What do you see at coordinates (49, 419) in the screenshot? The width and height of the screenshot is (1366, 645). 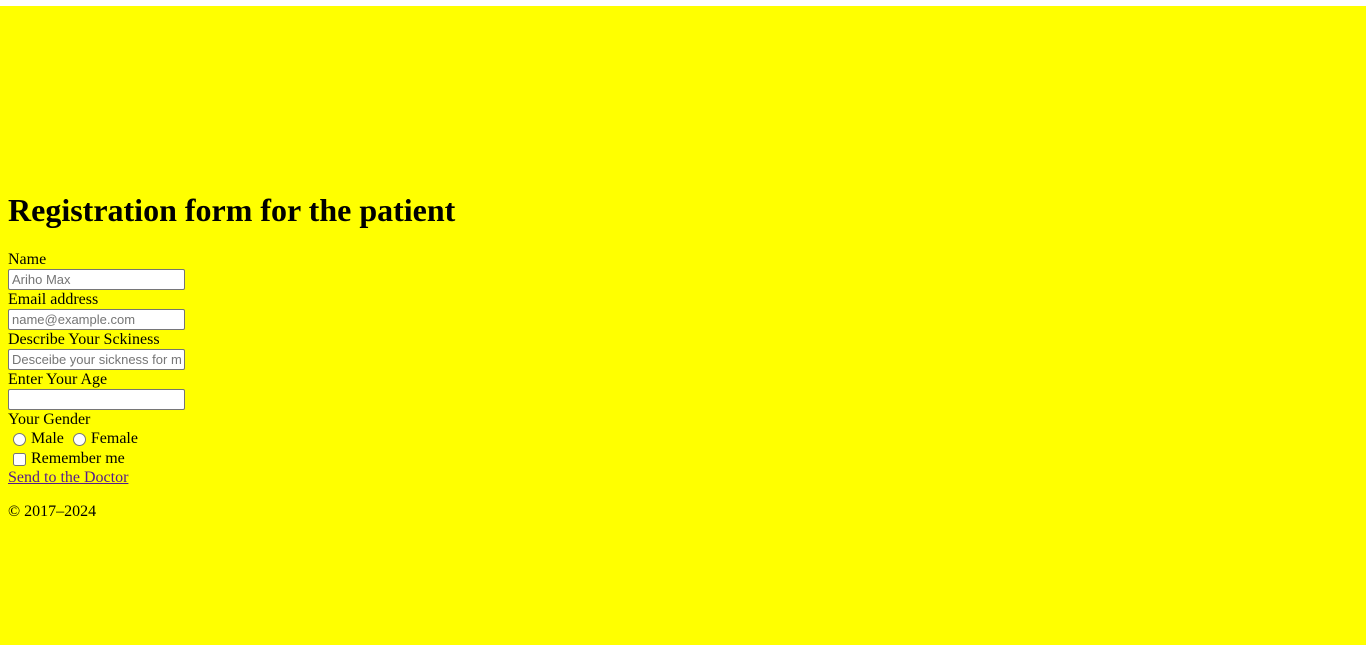 I see `gender-label: Your Gender` at bounding box center [49, 419].